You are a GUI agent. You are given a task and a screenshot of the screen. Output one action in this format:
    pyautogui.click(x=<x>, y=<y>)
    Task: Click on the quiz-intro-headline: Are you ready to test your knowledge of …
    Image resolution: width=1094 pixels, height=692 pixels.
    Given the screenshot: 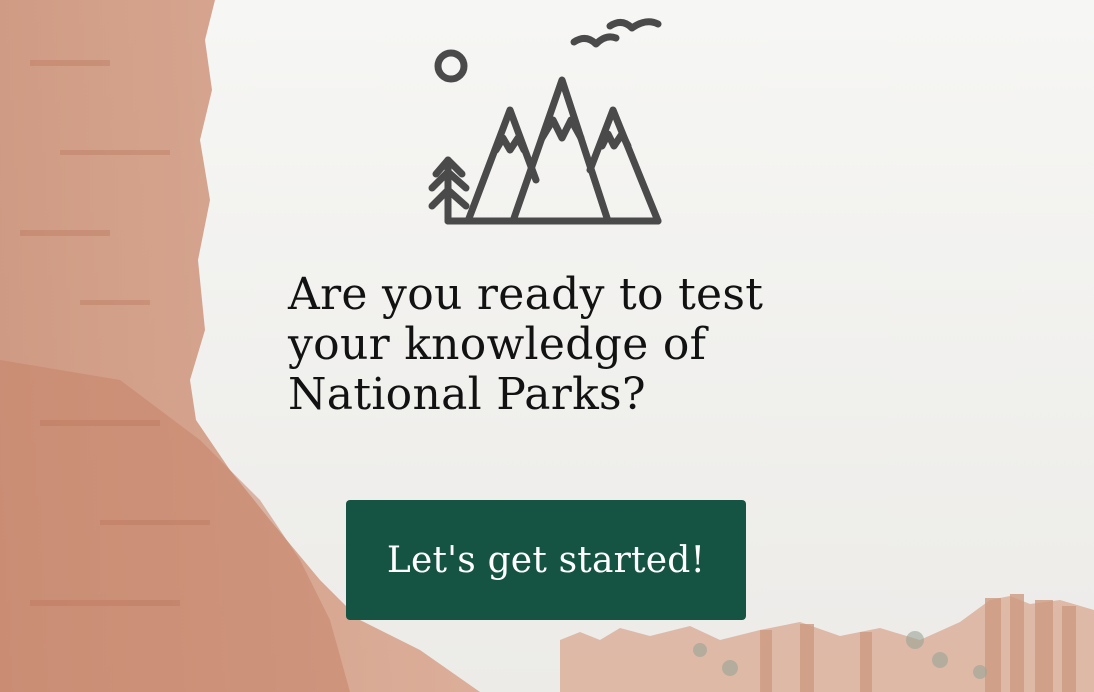 What is the action you would take?
    pyautogui.click(x=526, y=344)
    